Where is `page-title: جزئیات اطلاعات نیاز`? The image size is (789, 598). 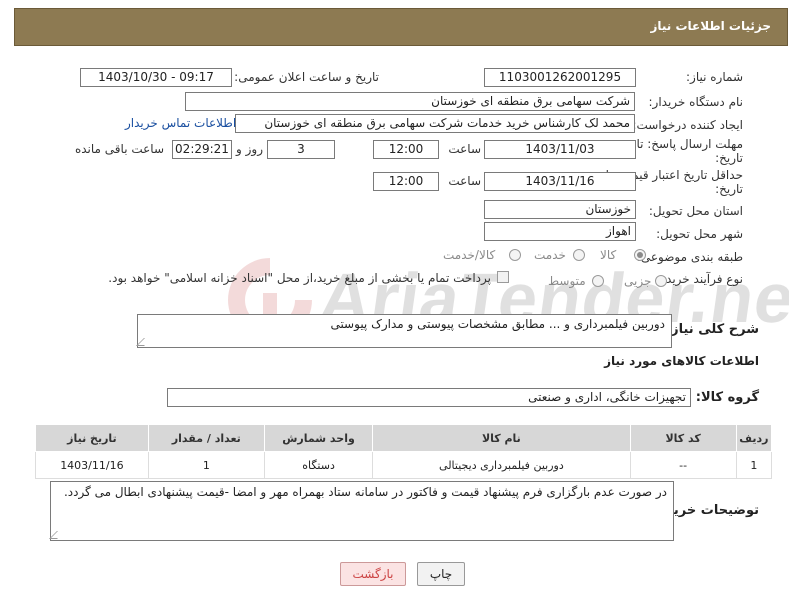 page-title: جزئیات اطلاعات نیاز is located at coordinates (710, 26).